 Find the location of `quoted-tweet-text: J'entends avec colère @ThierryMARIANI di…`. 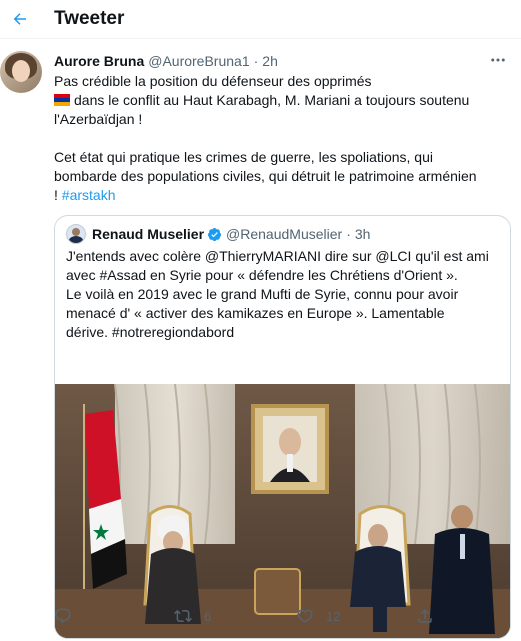

quoted-tweet-text: J'entends avec colère @ThierryMARIANI di… is located at coordinates (283, 294).